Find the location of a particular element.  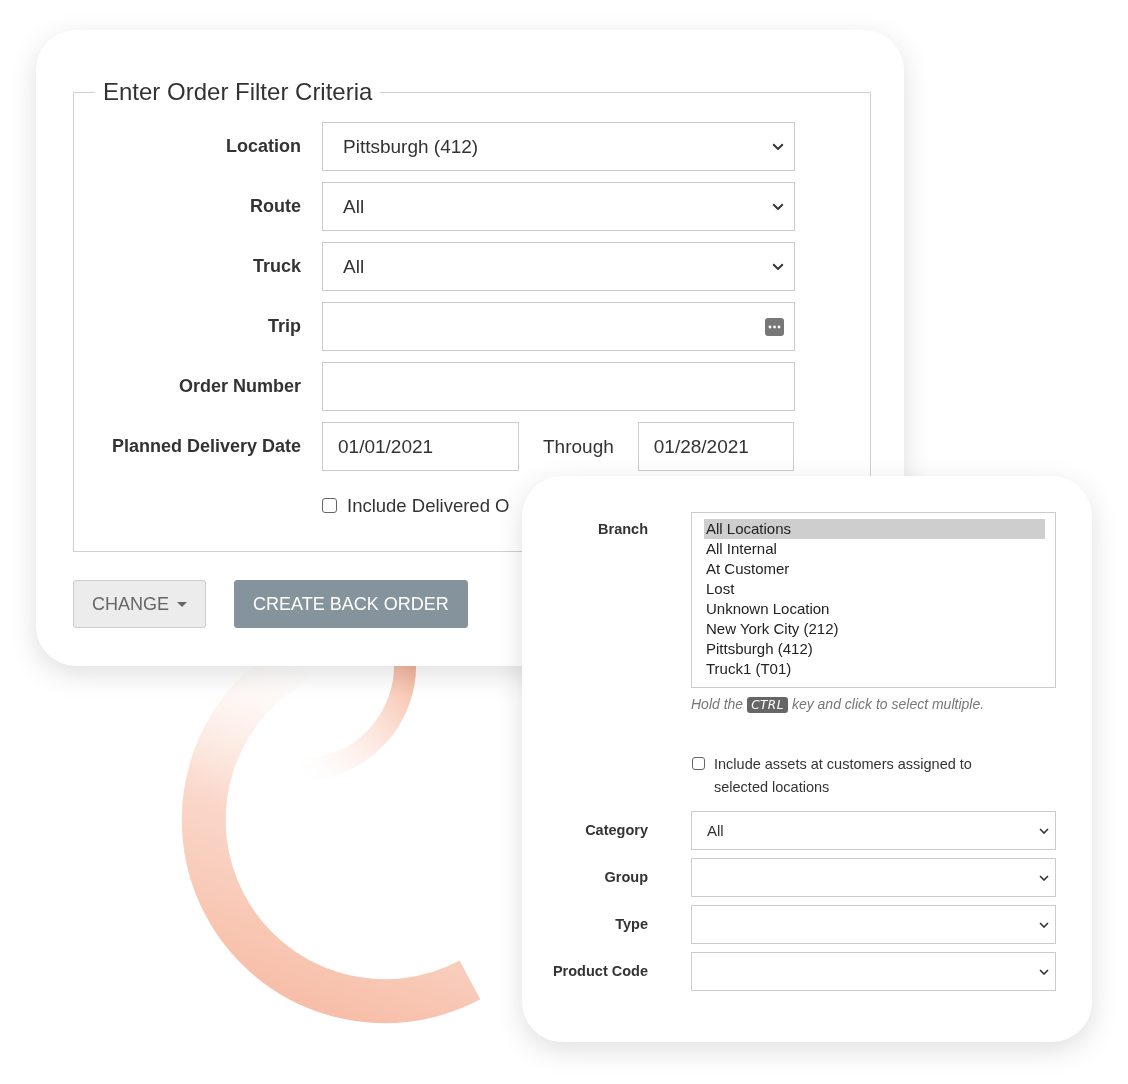

field-label: Route is located at coordinates (275, 206).